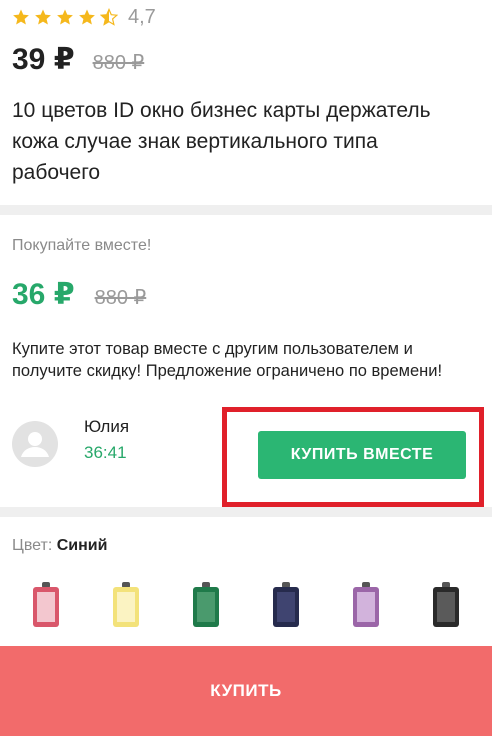 The height and width of the screenshot is (736, 492). Describe the element at coordinates (246, 59) in the screenshot. I see `price-row: 39 ₽ 880 ₽` at that location.